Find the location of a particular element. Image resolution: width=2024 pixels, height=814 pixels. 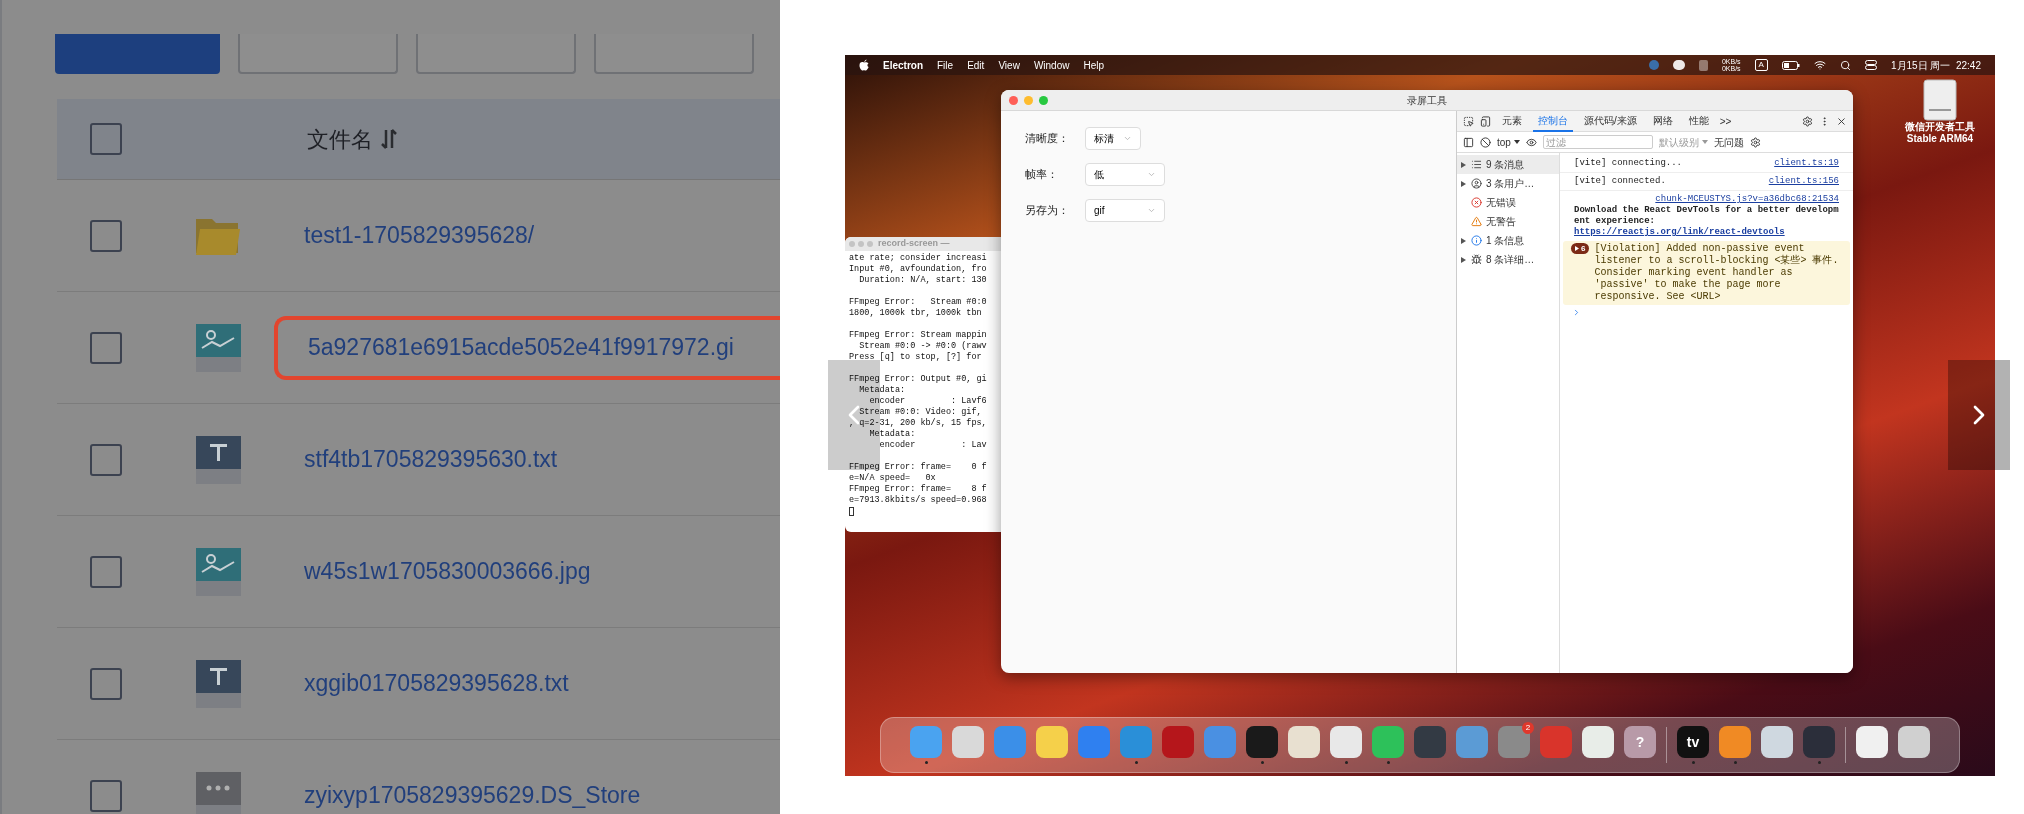

terminal-line: FFmpeg Error: frame= 8 f is located at coordinates (918, 489).